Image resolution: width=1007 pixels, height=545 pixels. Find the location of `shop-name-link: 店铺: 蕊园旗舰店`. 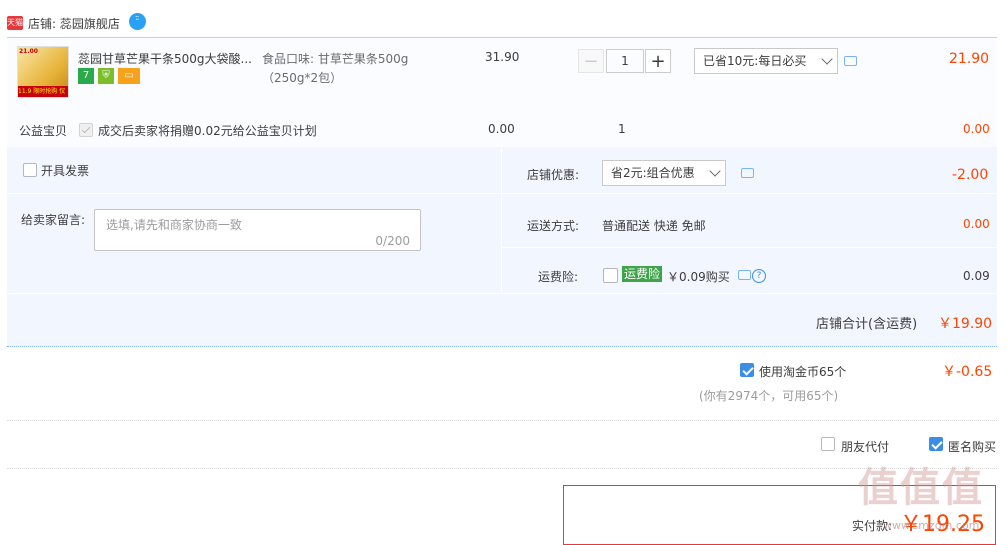

shop-name-link: 店铺: 蕊园旗舰店 is located at coordinates (74, 23).